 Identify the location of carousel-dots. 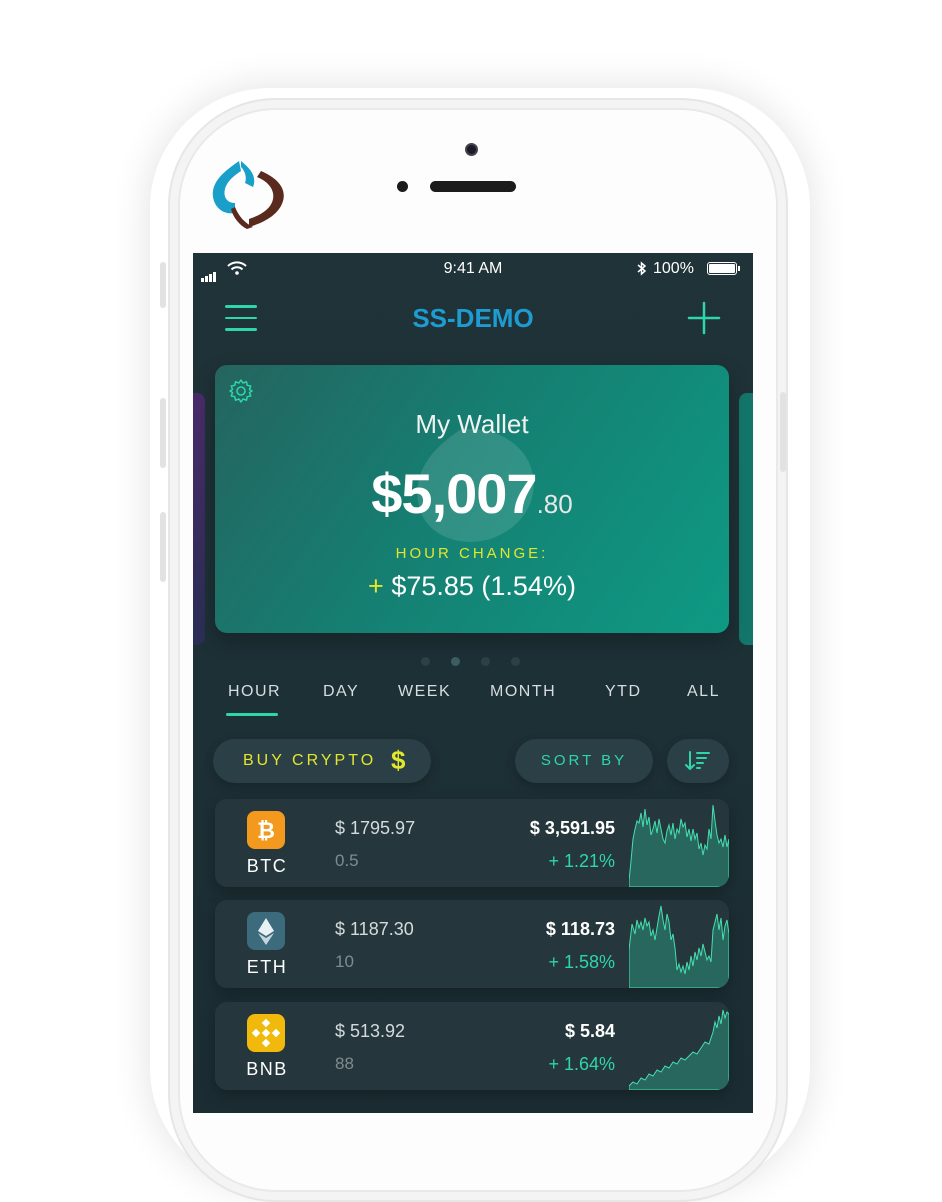
(481, 662).